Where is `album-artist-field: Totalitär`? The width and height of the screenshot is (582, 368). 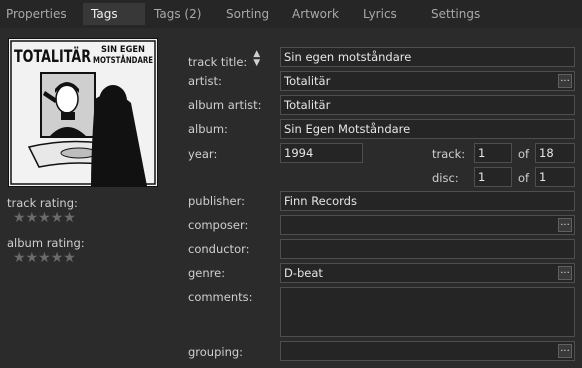 album-artist-field: Totalitär is located at coordinates (427, 105).